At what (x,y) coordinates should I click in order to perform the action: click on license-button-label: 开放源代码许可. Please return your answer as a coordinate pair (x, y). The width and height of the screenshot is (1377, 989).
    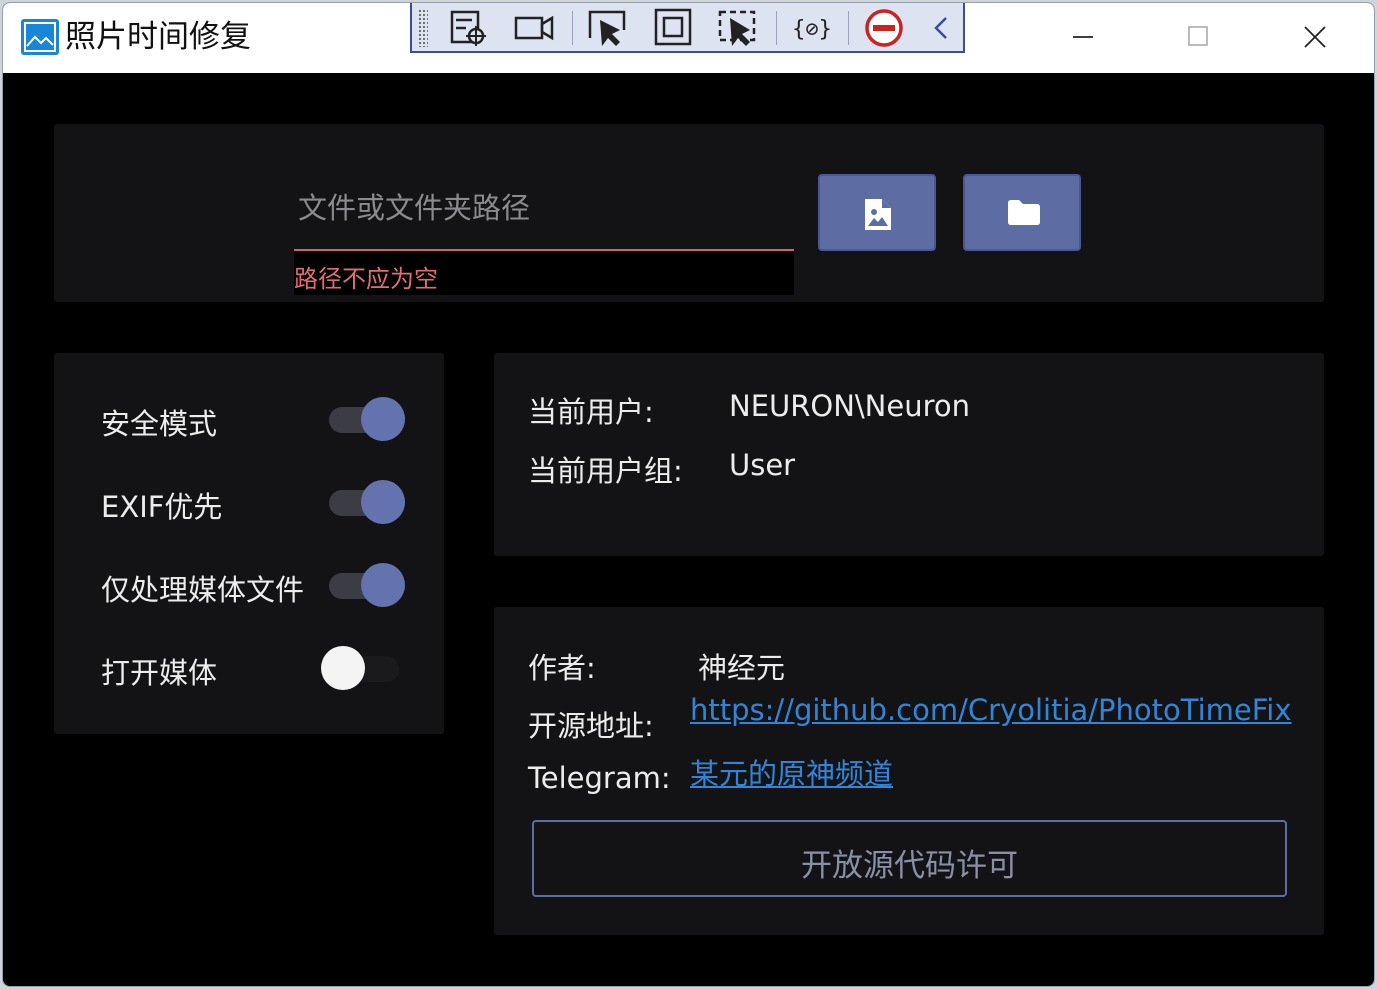
    Looking at the image, I should click on (909, 866).